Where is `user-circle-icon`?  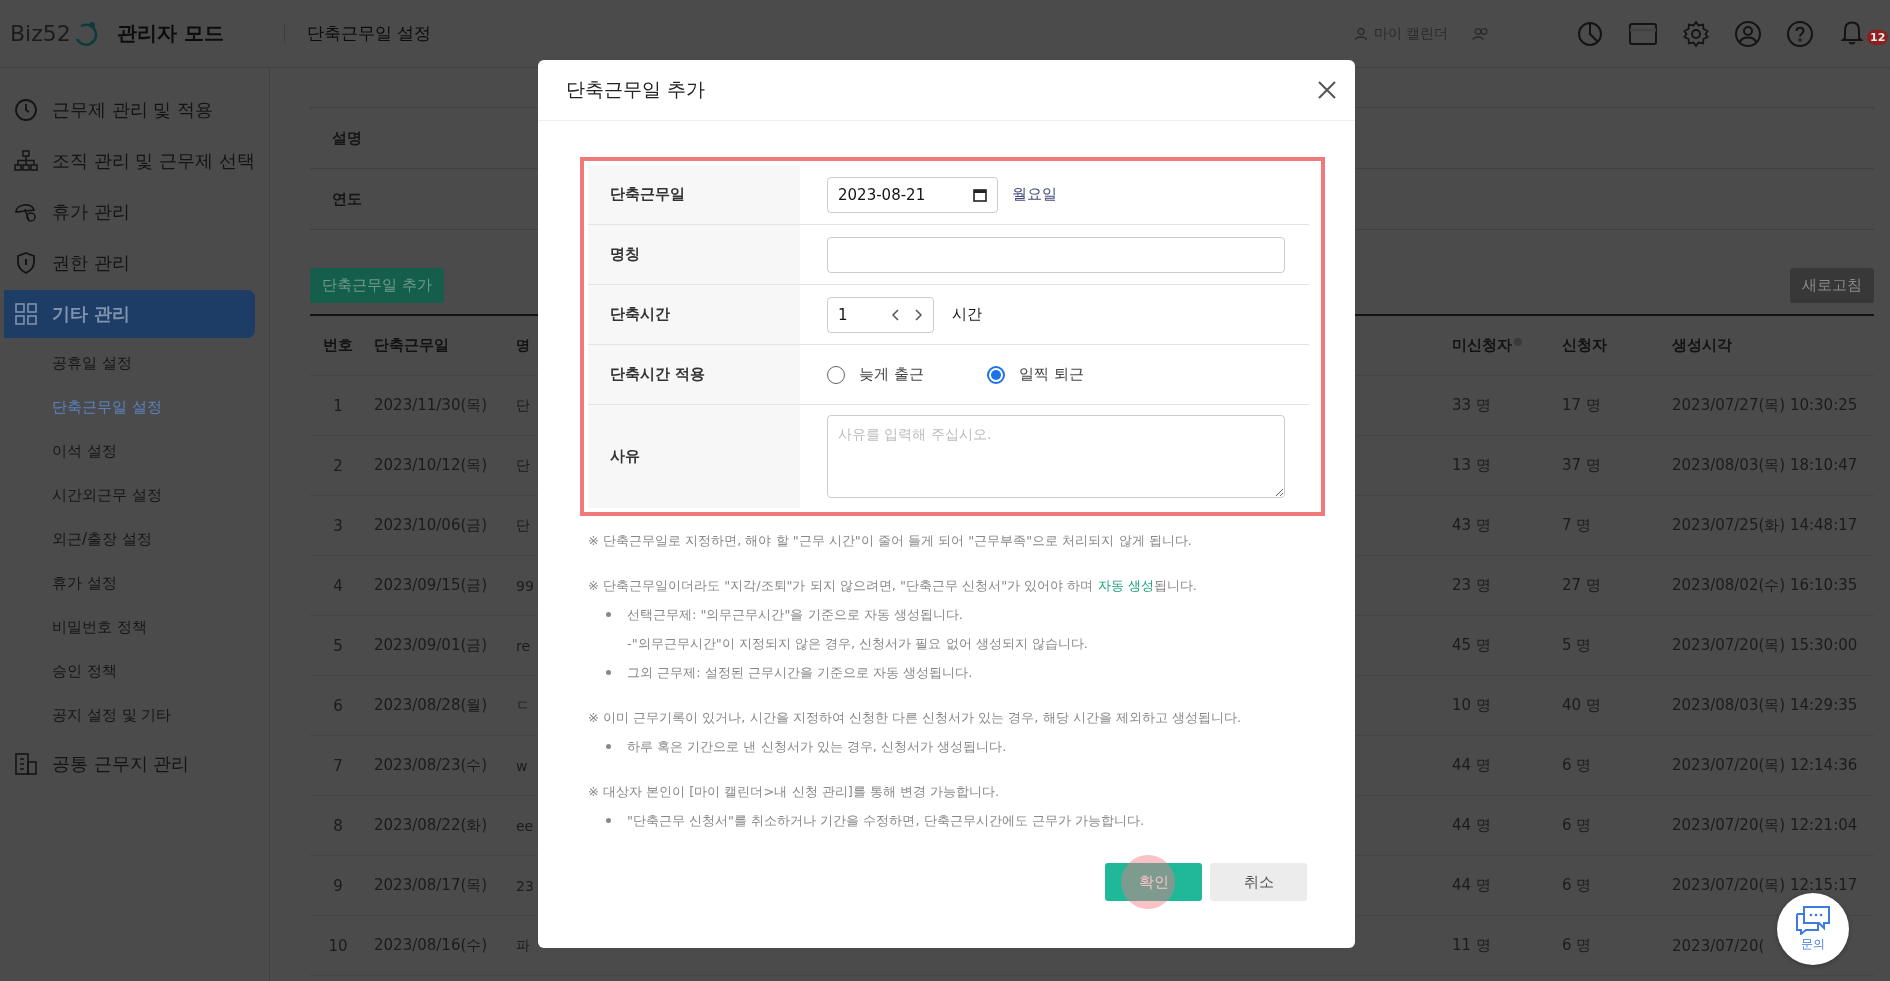 user-circle-icon is located at coordinates (1748, 33).